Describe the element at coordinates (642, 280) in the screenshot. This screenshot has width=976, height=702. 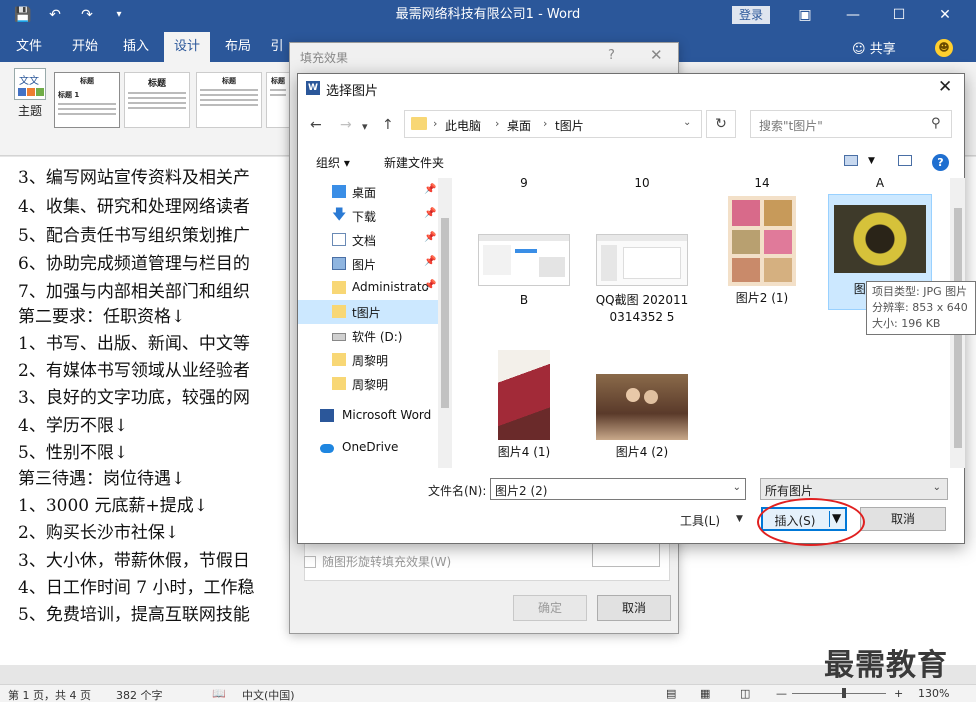
I see `file-item: QQ截图 2020110314352 5` at that location.